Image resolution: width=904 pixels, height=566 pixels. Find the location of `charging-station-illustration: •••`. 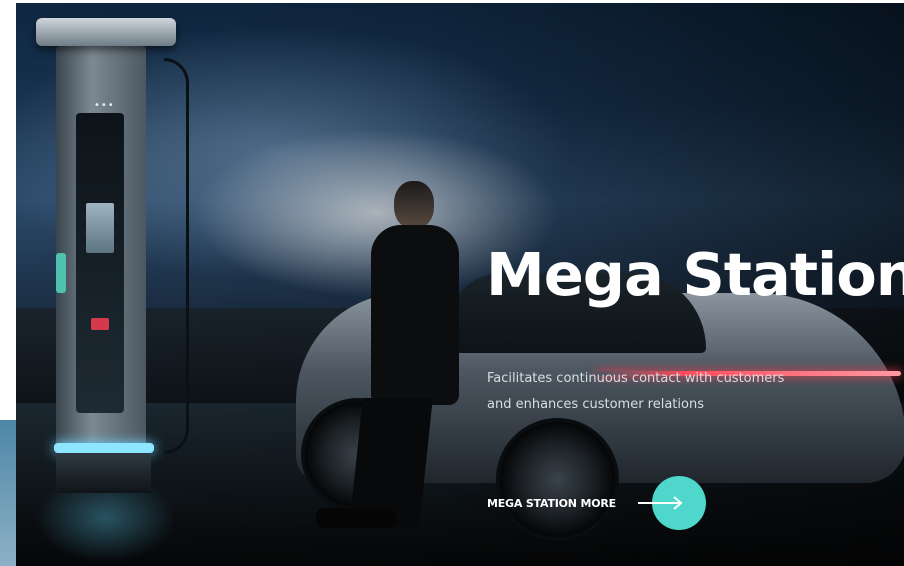

charging-station-illustration: ••• is located at coordinates (112, 255).